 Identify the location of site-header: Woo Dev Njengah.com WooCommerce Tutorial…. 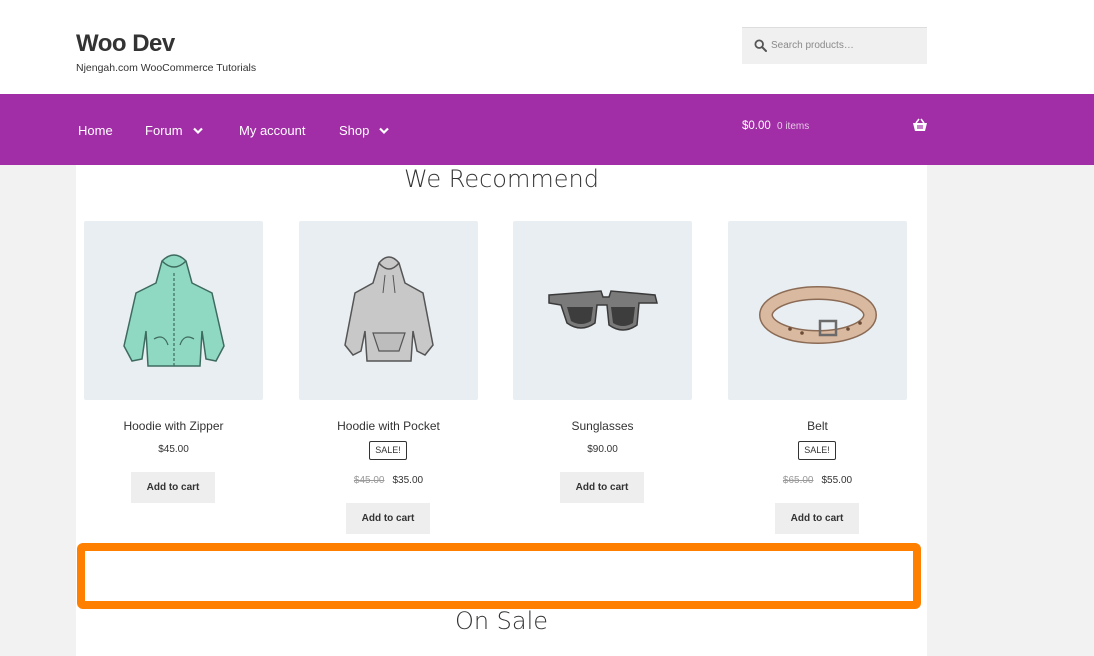
(547, 47).